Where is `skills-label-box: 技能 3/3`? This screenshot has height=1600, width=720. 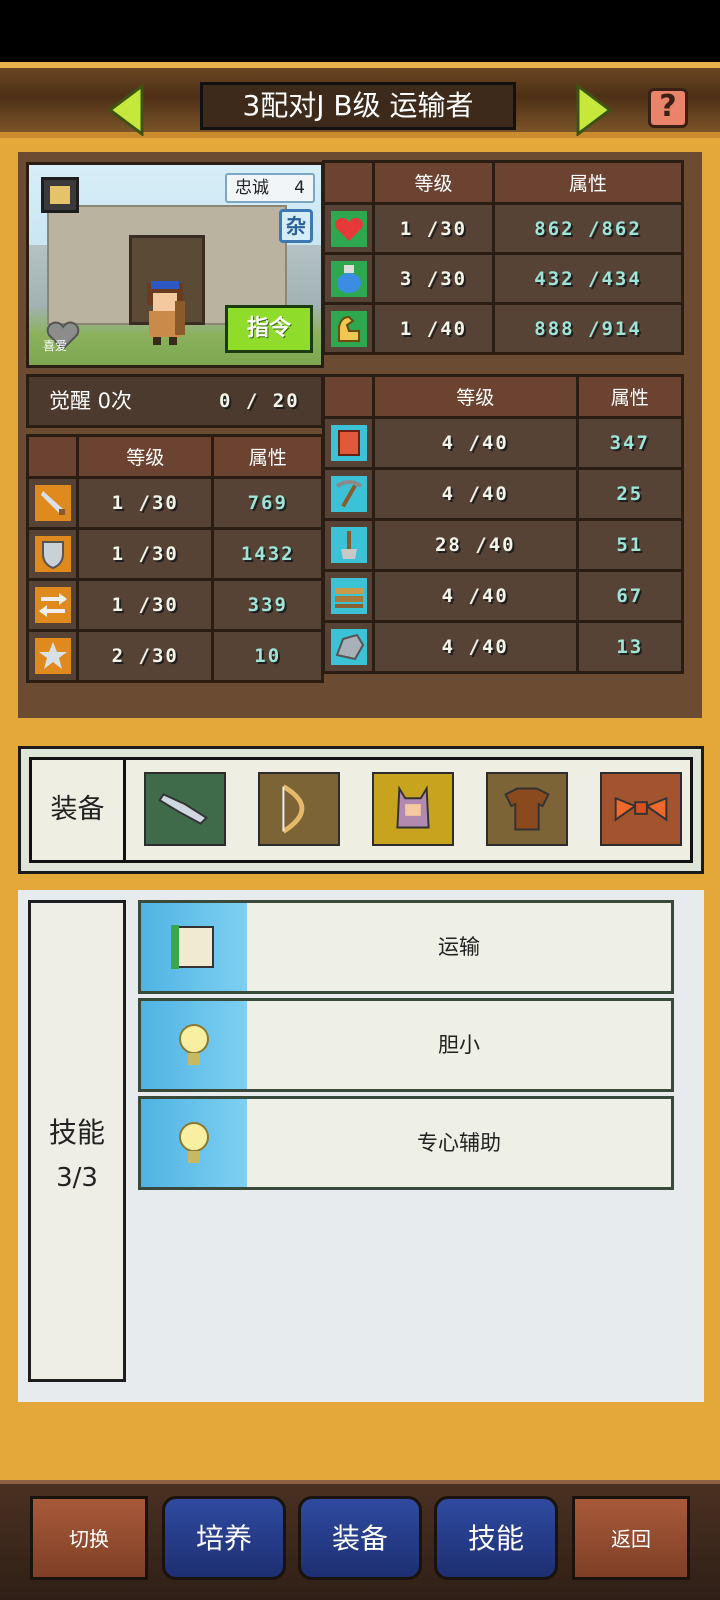
skills-label-box: 技能 3/3 is located at coordinates (77, 1141).